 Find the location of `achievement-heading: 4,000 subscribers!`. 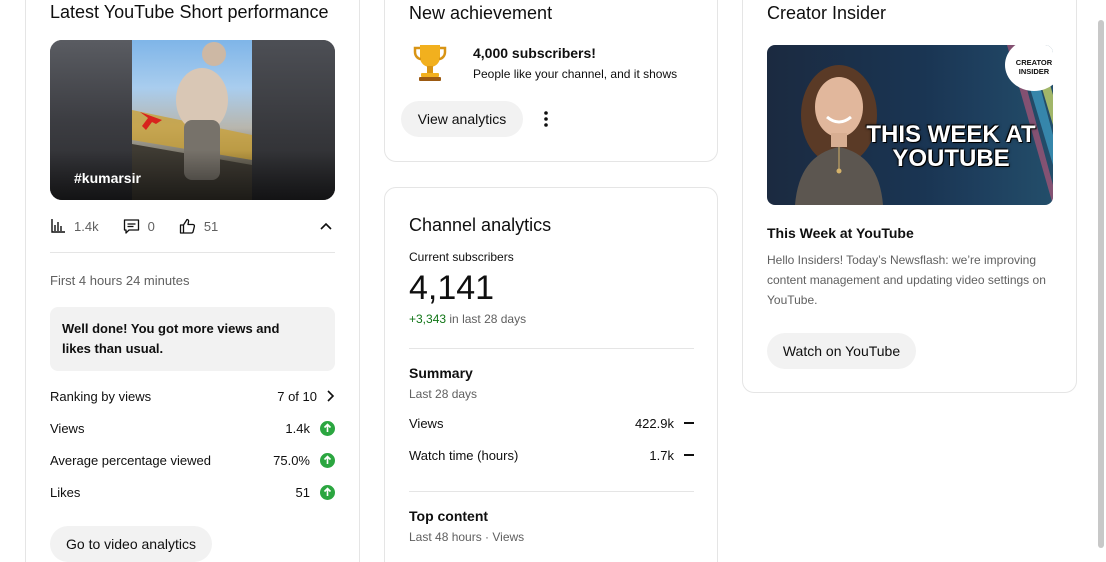

achievement-heading: 4,000 subscribers! is located at coordinates (534, 53).